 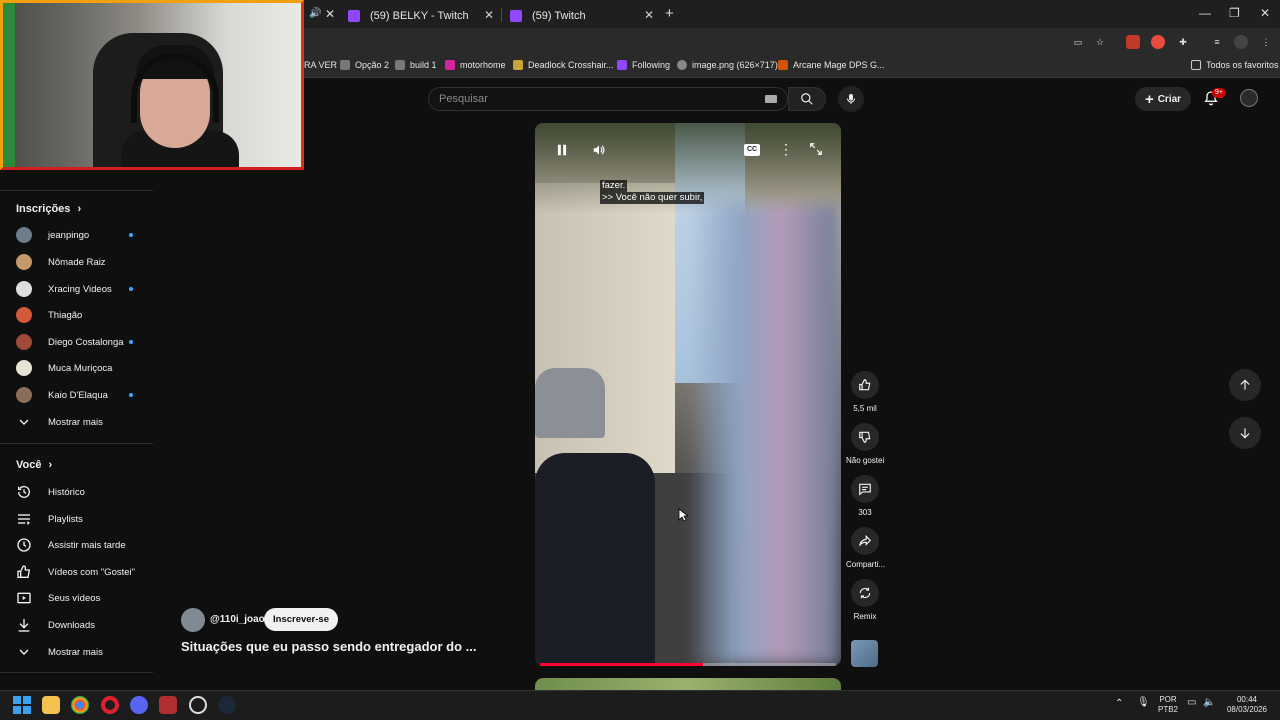 I want to click on sidebar-divider, so click(x=76, y=190).